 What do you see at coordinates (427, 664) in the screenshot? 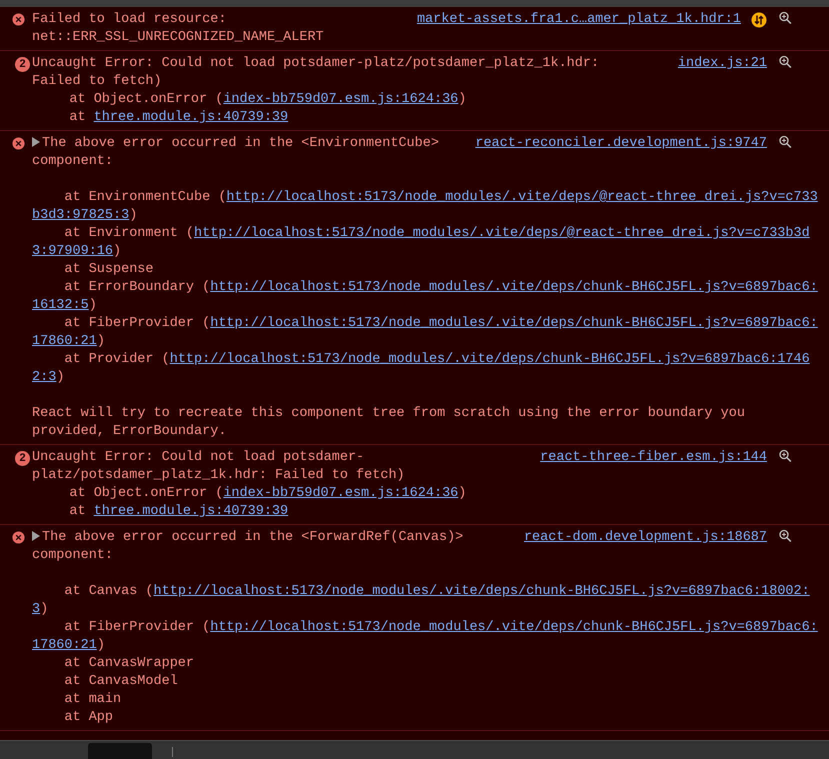
I see `stack-frame: at CanvasWrapper` at bounding box center [427, 664].